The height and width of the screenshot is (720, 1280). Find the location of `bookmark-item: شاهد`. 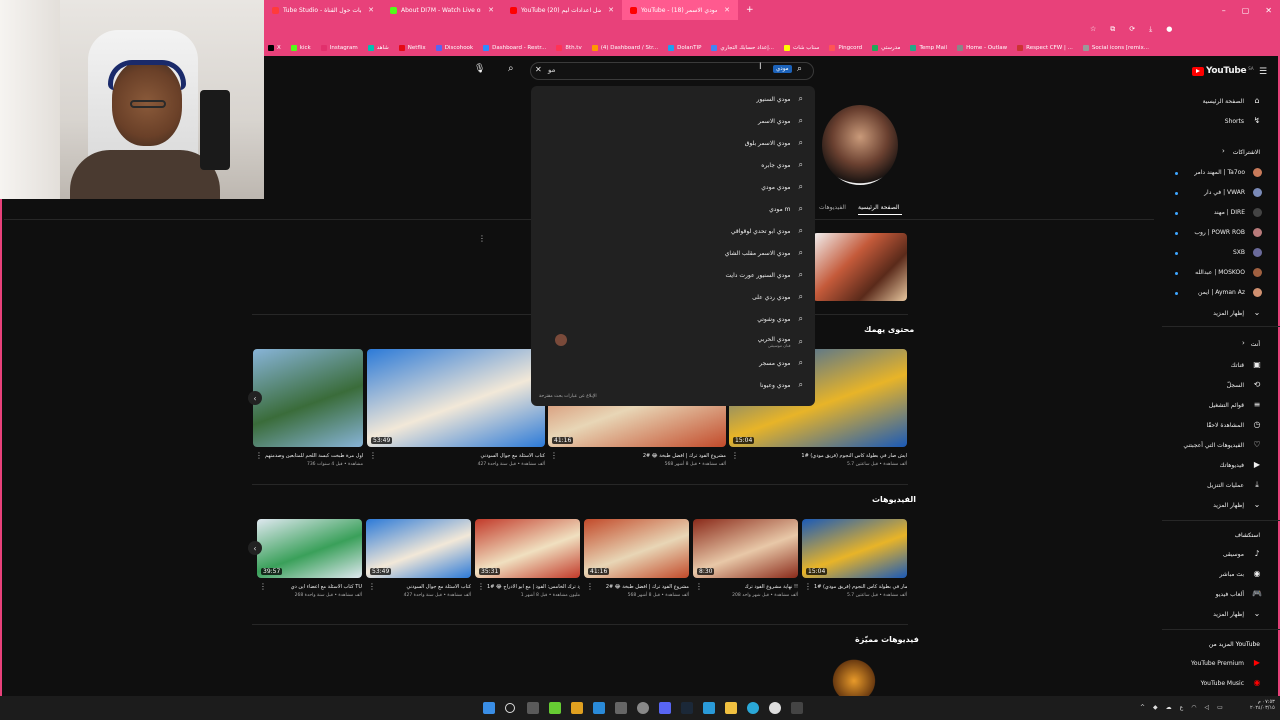

bookmark-item: شاهد is located at coordinates (378, 48).